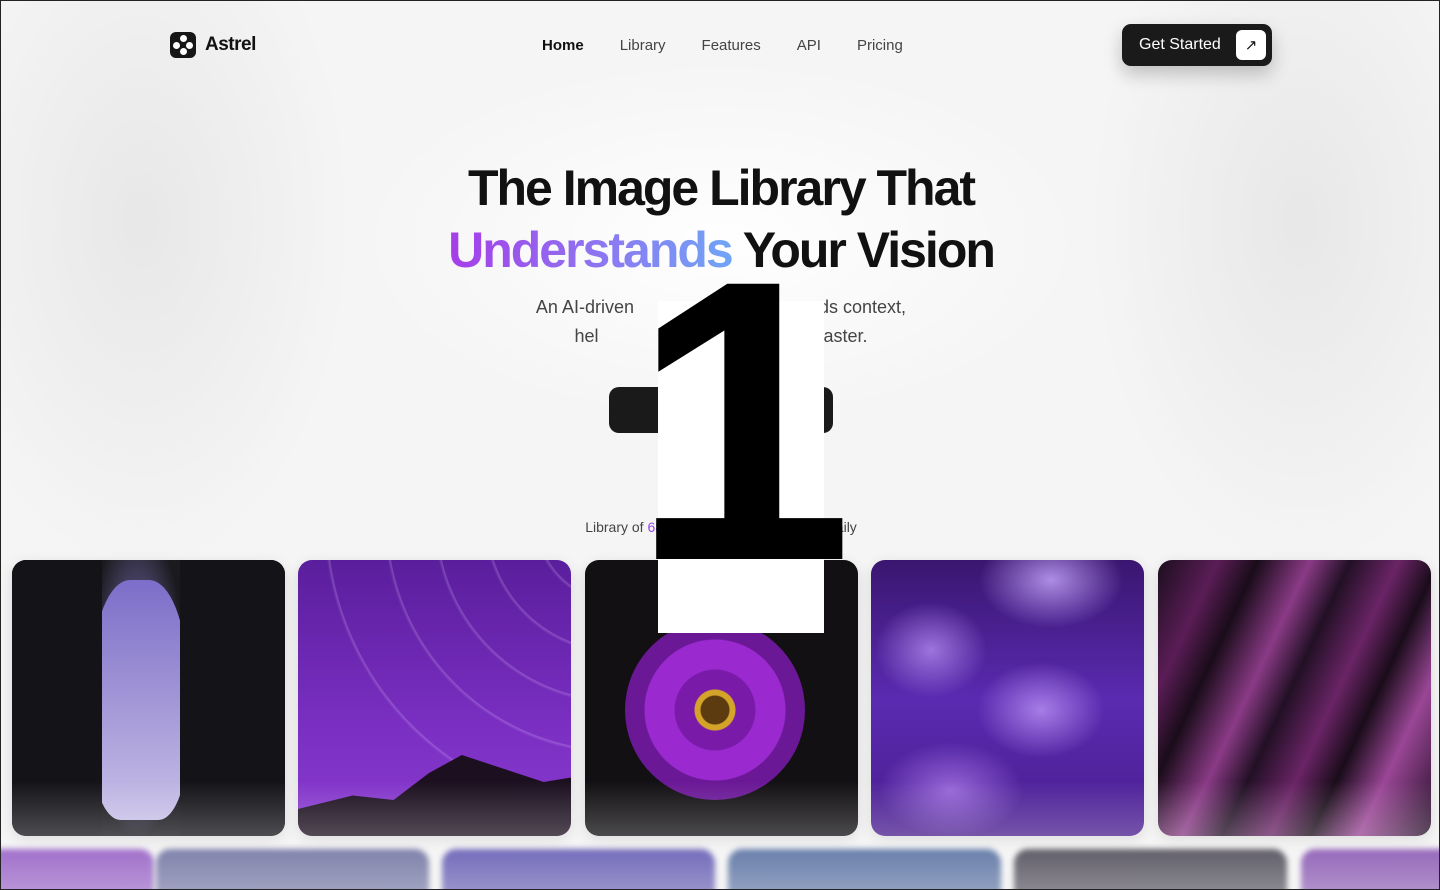 The width and height of the screenshot is (1440, 890). I want to click on nav-pricing: Pricing, so click(880, 45).